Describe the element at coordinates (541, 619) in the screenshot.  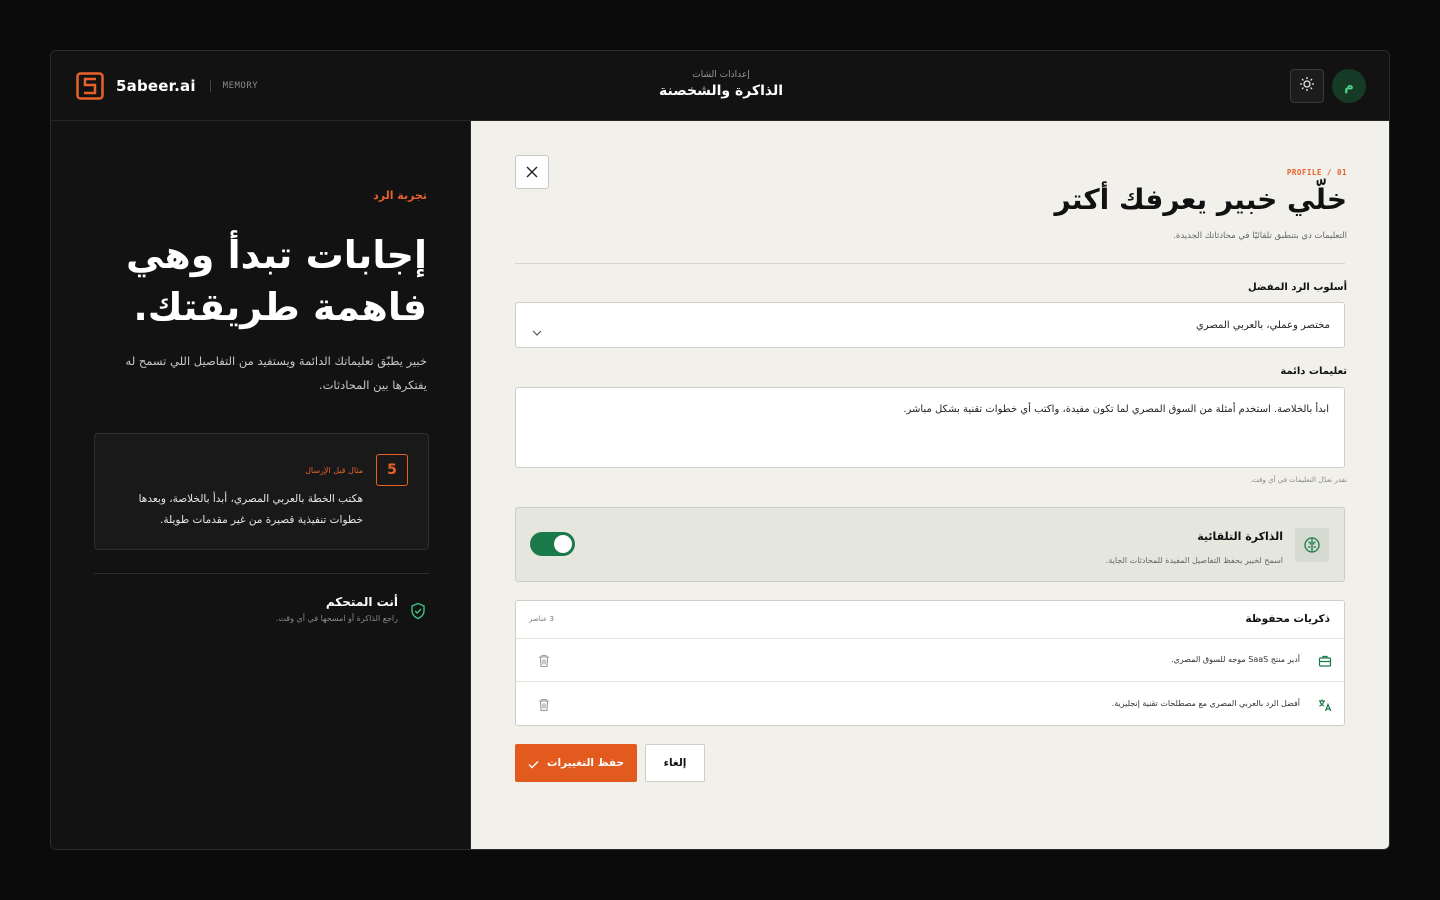
I see `saved-memories-count: 3 عناصر` at that location.